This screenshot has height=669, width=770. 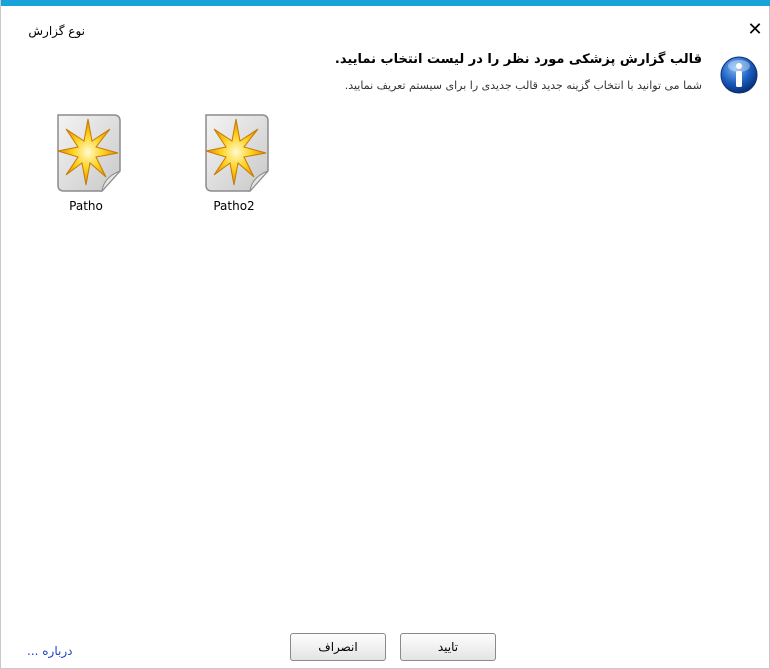 I want to click on template-tile-patho2: Patho2, so click(x=234, y=170).